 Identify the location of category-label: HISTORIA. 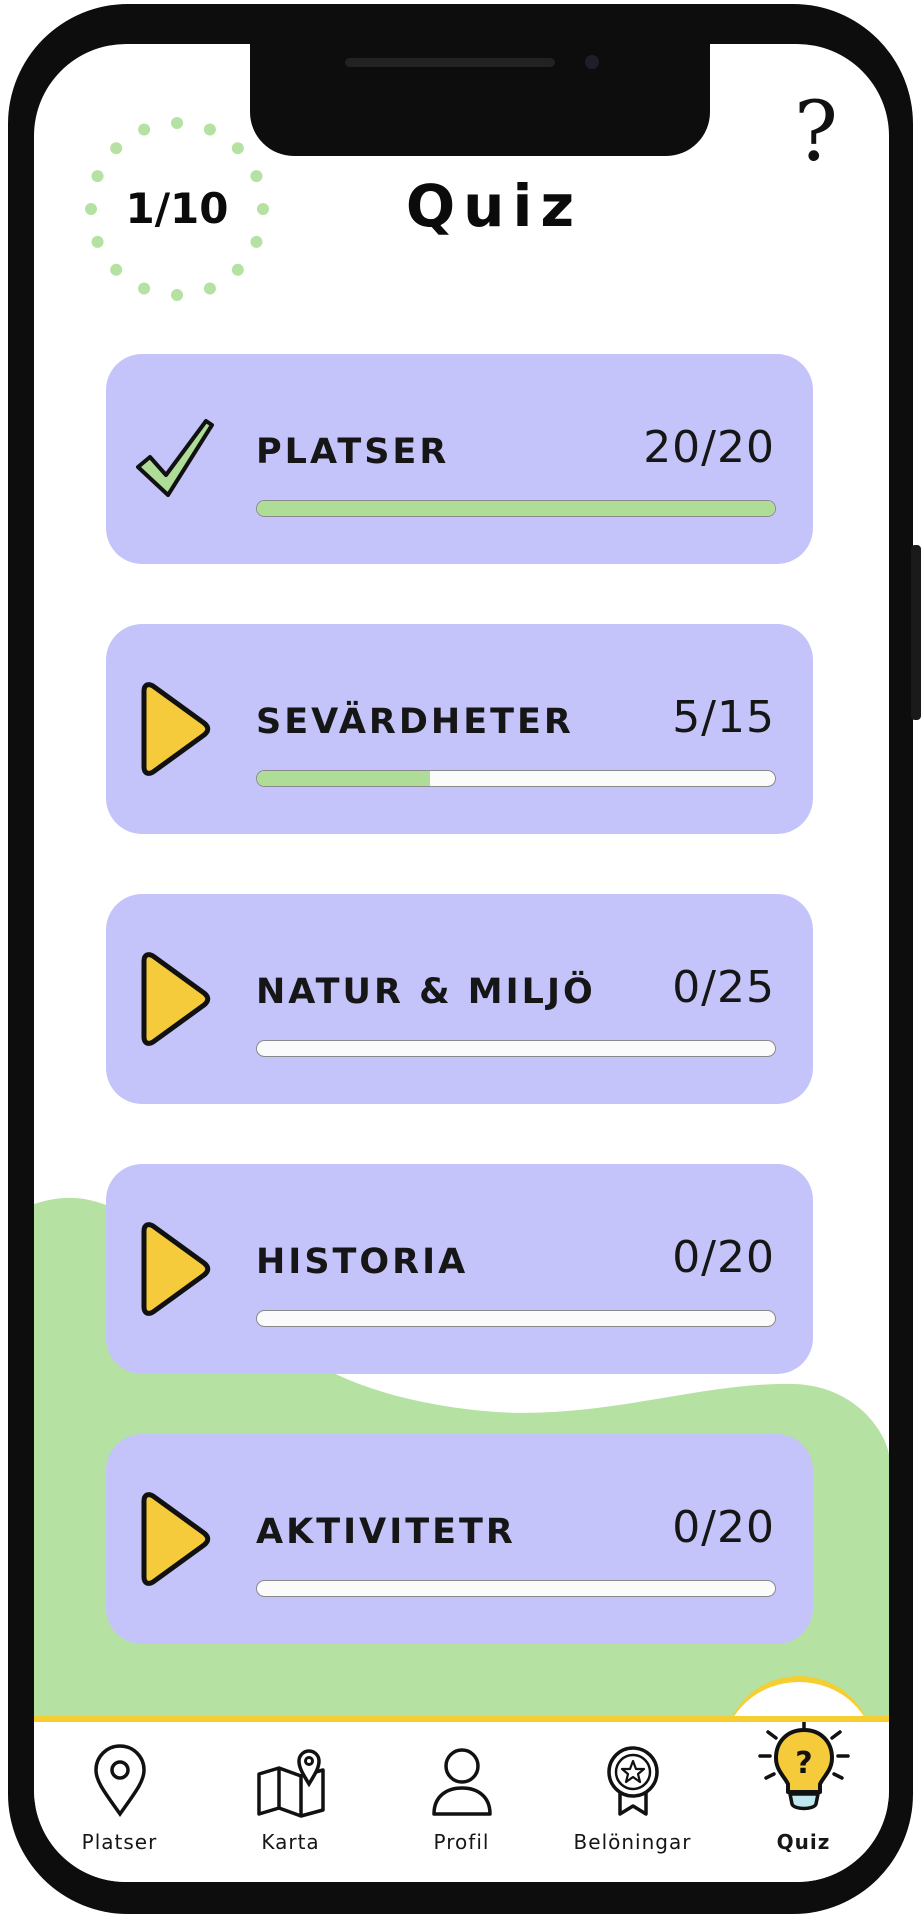
(362, 1262).